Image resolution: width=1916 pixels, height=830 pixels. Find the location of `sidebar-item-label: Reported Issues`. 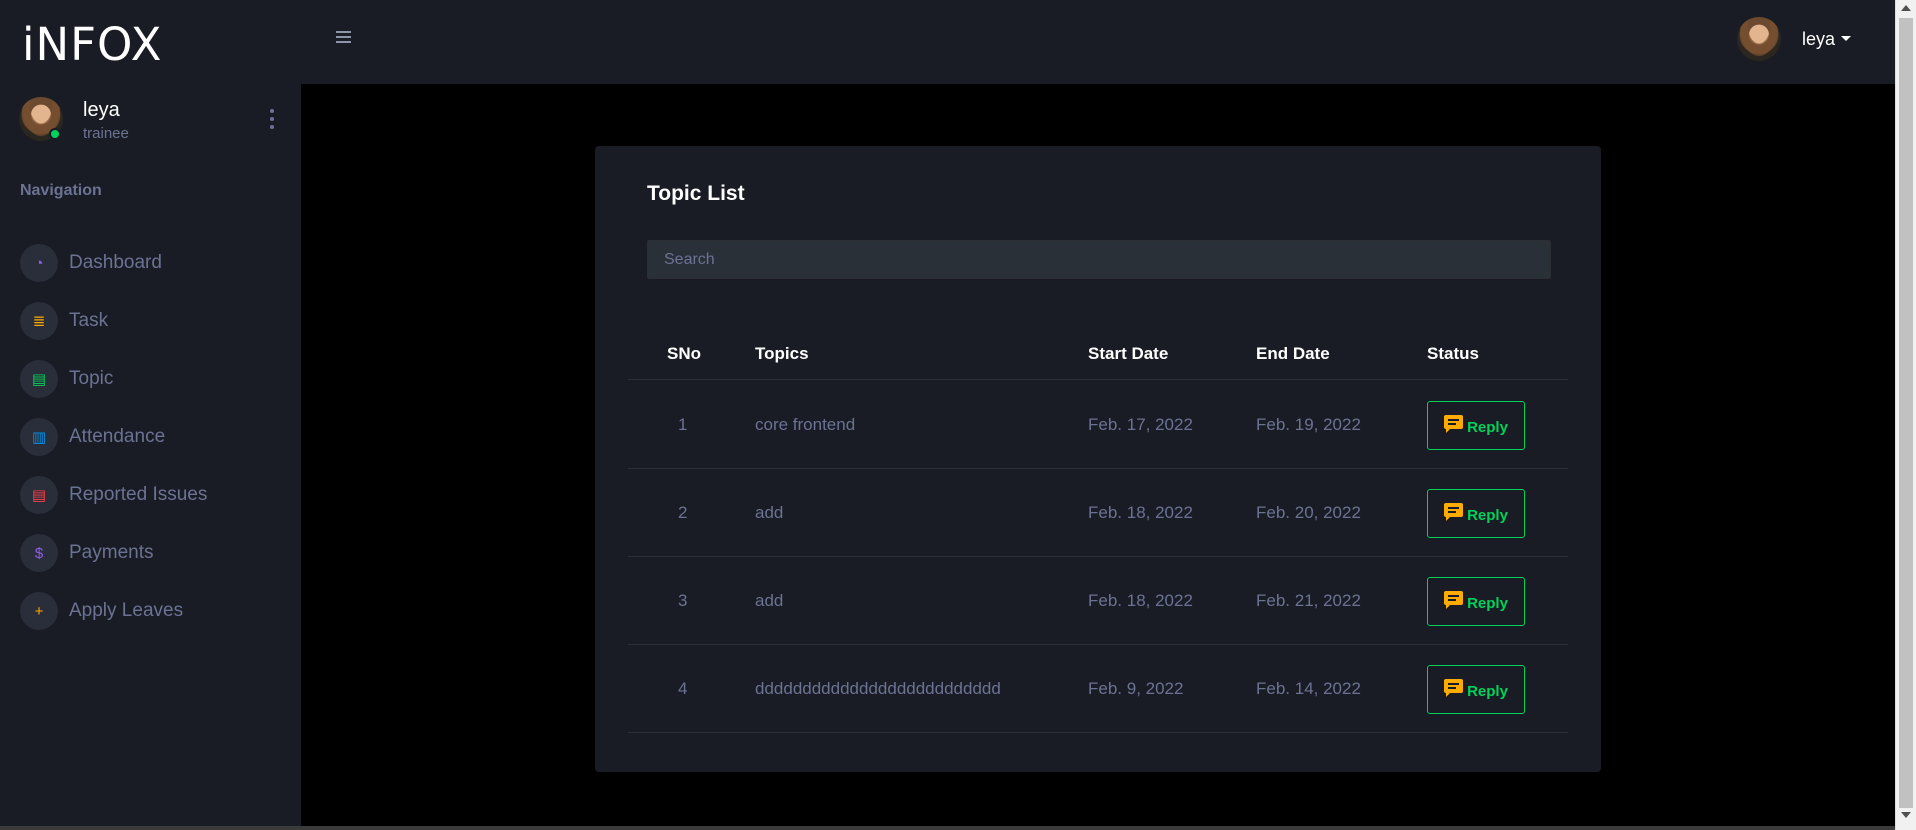

sidebar-item-label: Reported Issues is located at coordinates (138, 494).